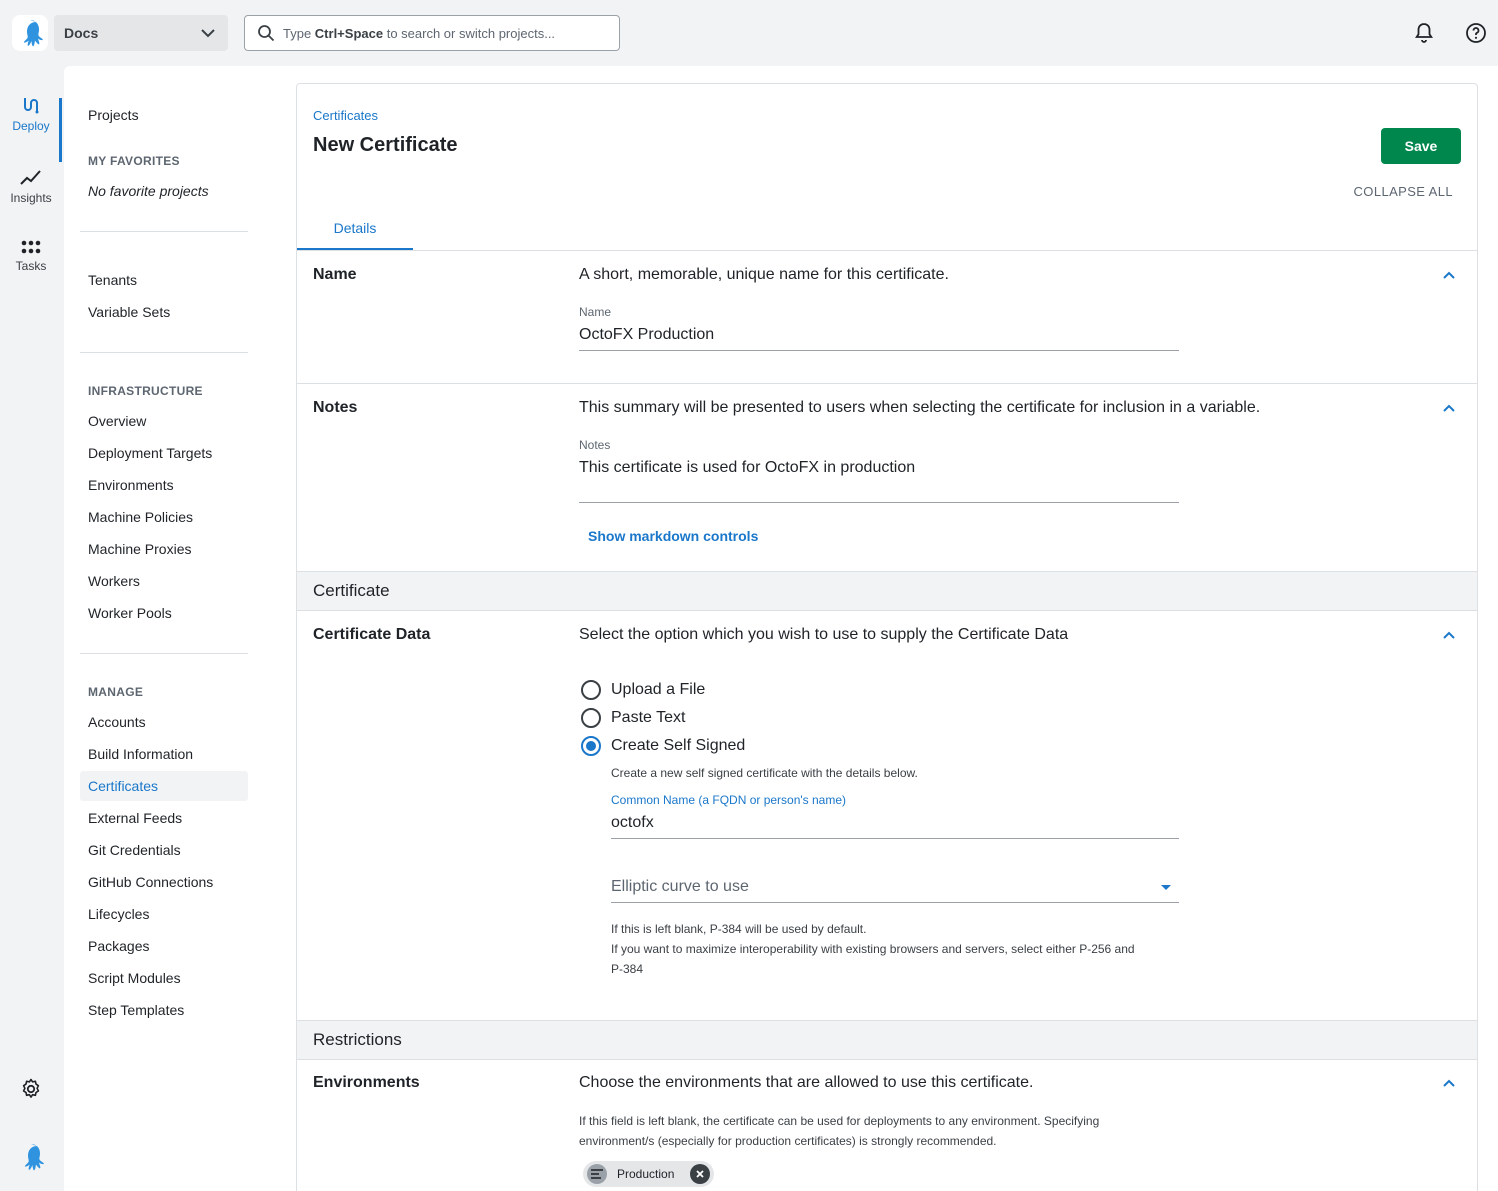 The height and width of the screenshot is (1191, 1498). Describe the element at coordinates (1476, 33) in the screenshot. I see `help-icon` at that location.